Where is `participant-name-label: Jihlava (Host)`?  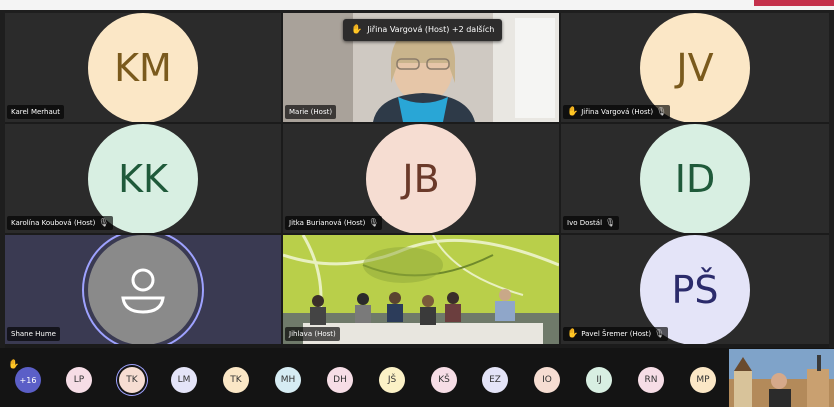
participant-name-label: Jihlava (Host) is located at coordinates (312, 334).